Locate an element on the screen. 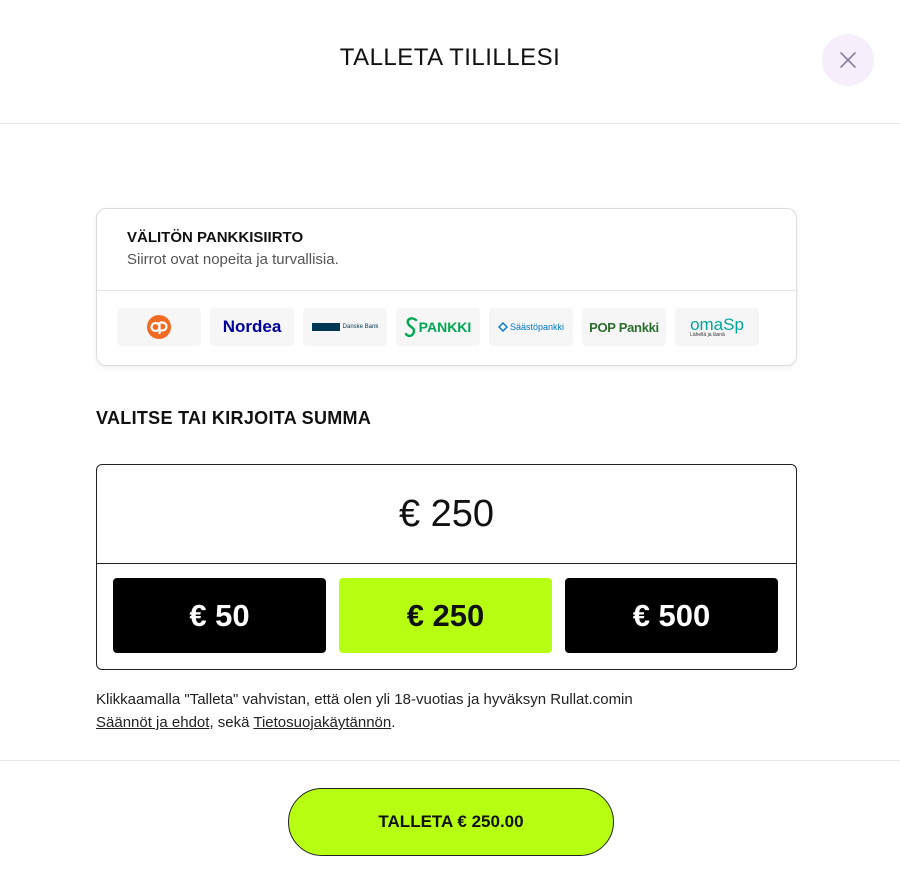 This screenshot has height=877, width=900. nordea-logo: Nordea is located at coordinates (252, 326).